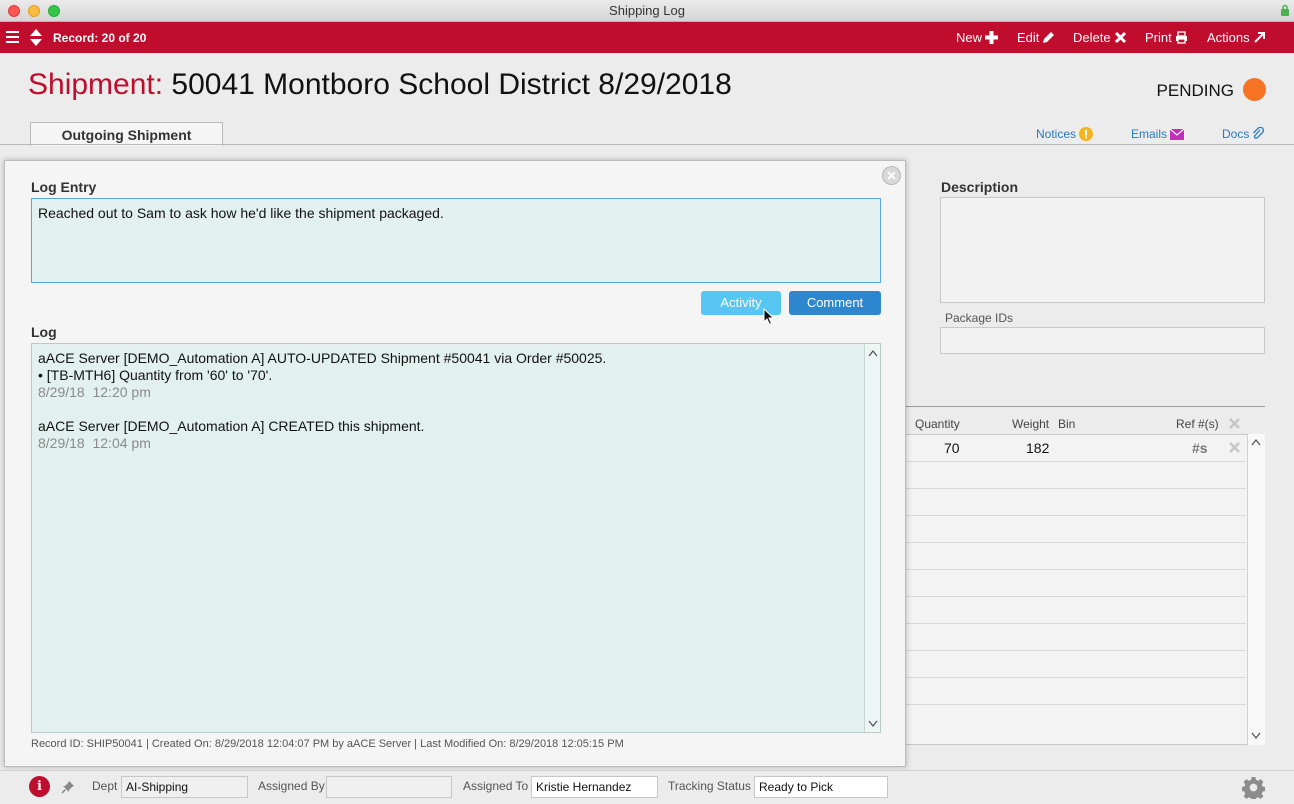 This screenshot has height=804, width=1294. I want to click on window-minimize-button, so click(34, 11).